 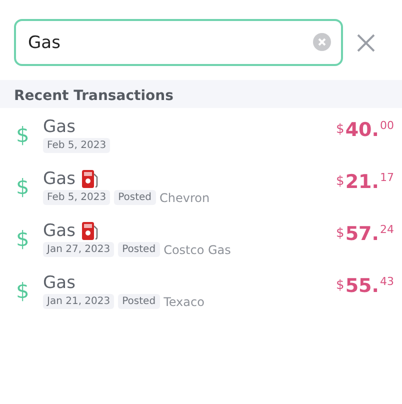 I want to click on merchant-name: Texaco, so click(x=184, y=301).